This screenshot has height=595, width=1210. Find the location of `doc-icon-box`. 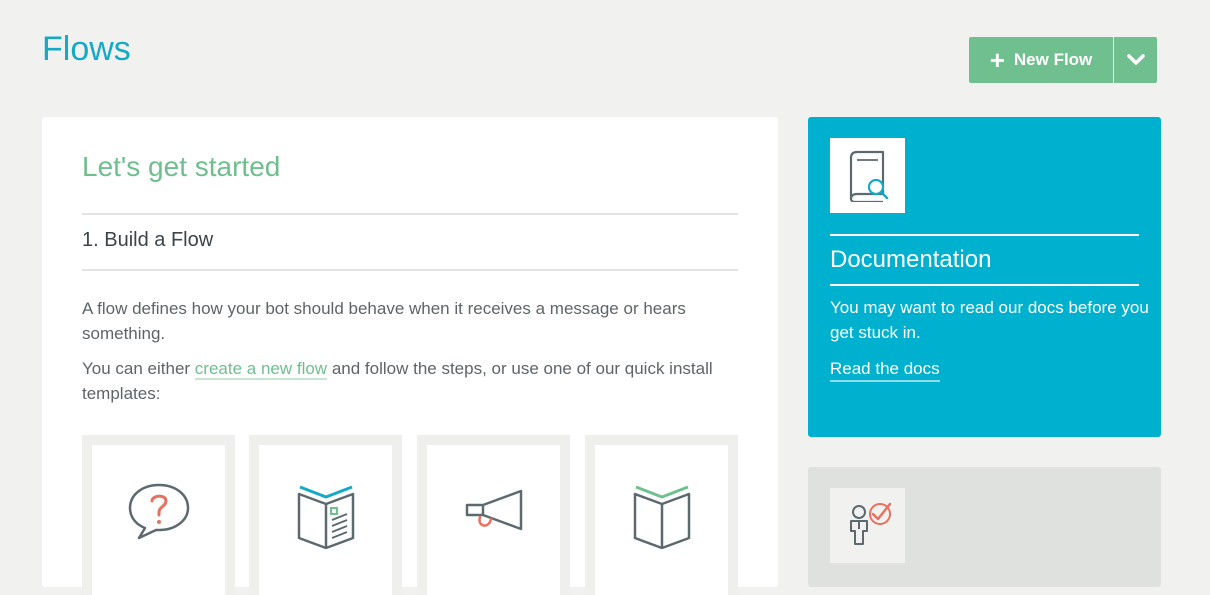

doc-icon-box is located at coordinates (867, 175).